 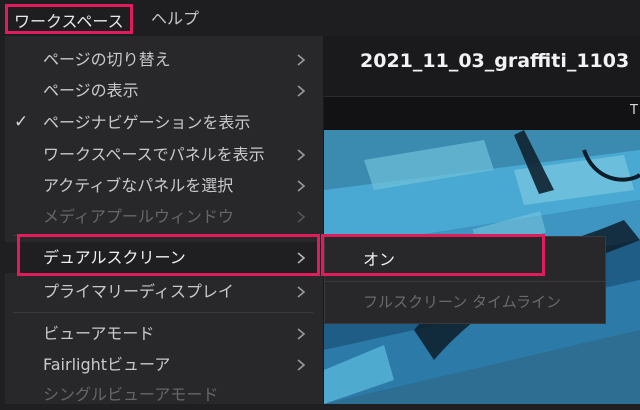 I want to click on menu-item-single-viewer-mode: シングルビューアモード, so click(x=164, y=394).